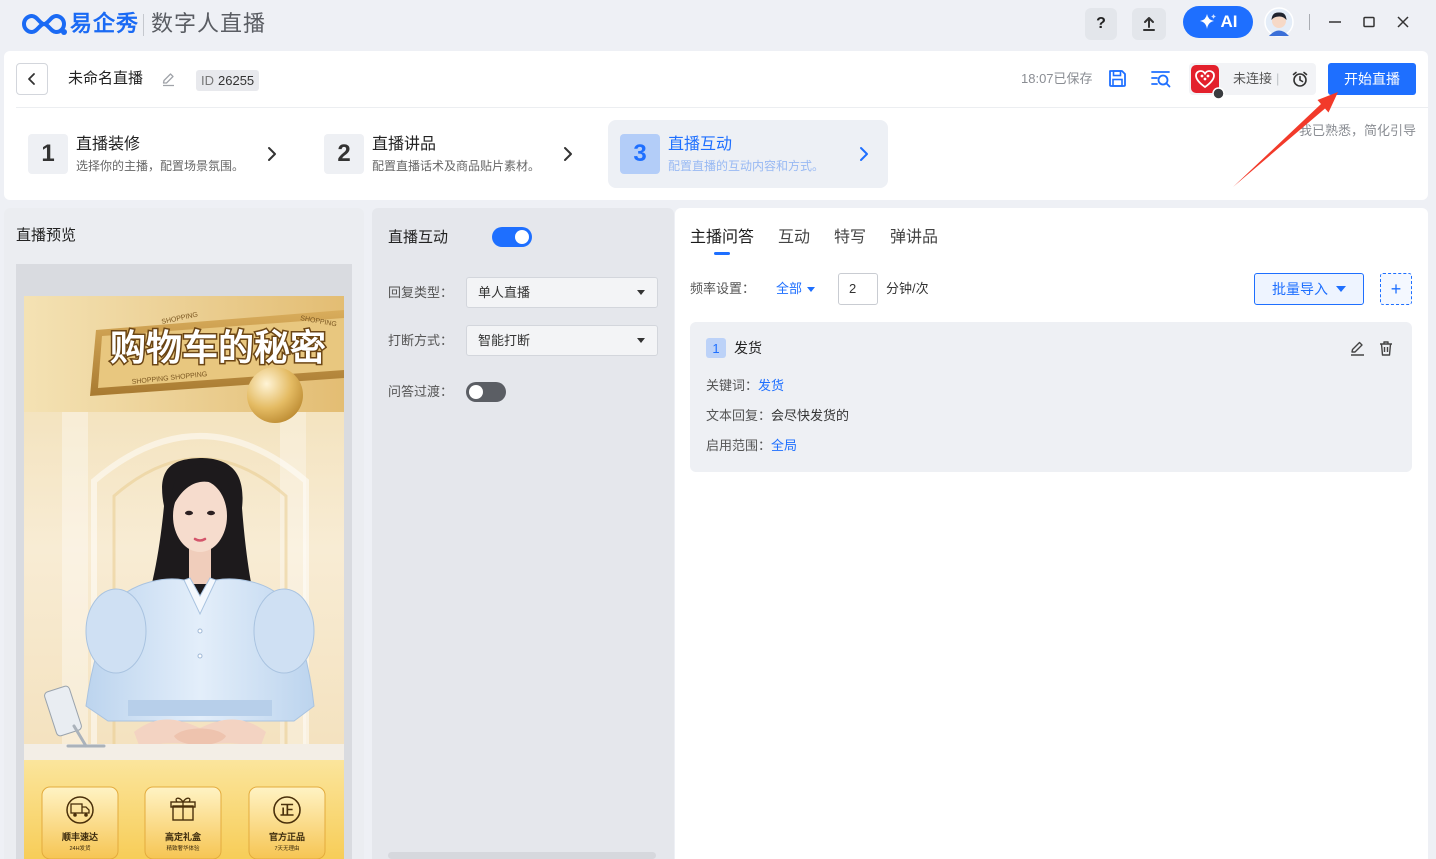 The width and height of the screenshot is (1436, 859). I want to click on reply-type-select: 单人直播, so click(562, 292).